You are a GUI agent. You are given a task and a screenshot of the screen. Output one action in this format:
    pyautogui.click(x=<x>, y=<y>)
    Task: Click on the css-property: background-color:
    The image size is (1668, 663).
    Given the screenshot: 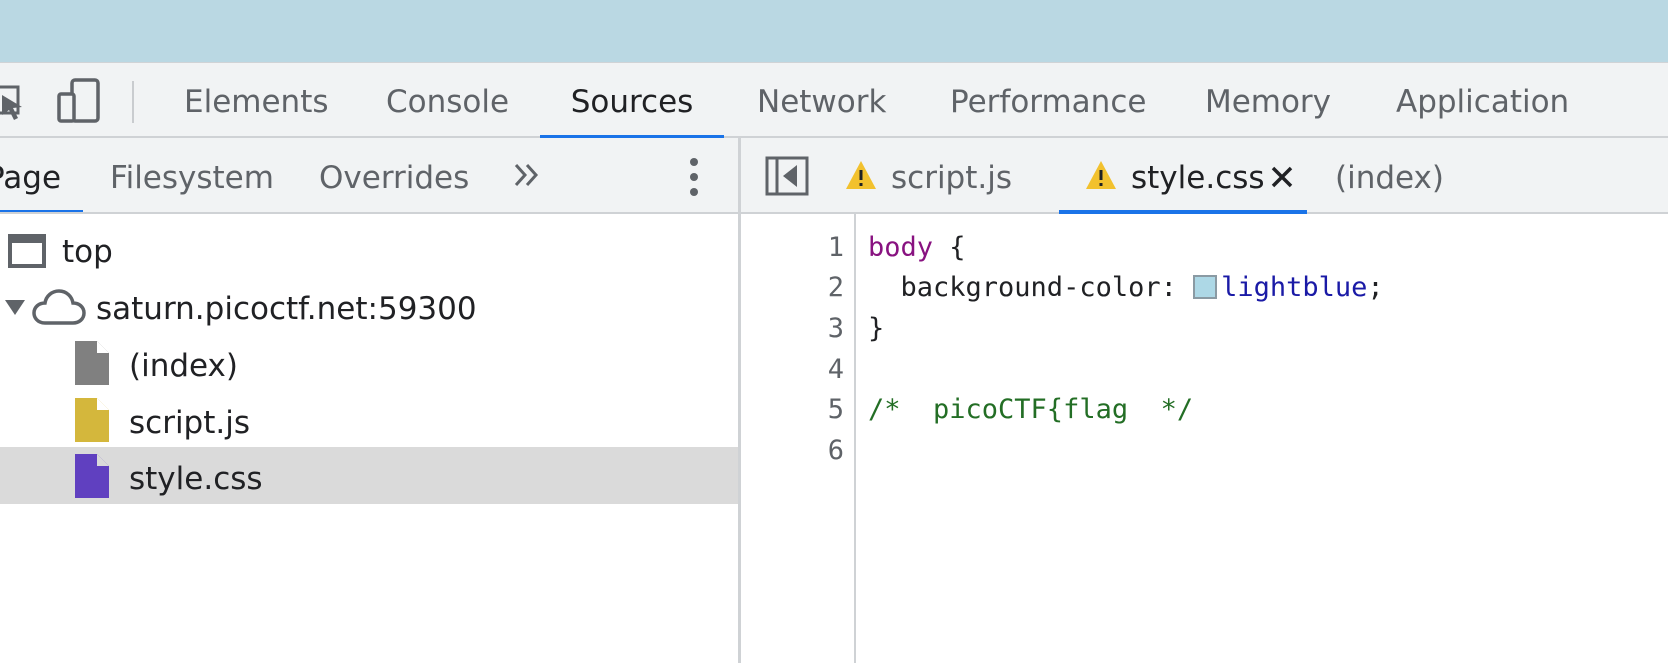 What is the action you would take?
    pyautogui.click(x=1031, y=287)
    